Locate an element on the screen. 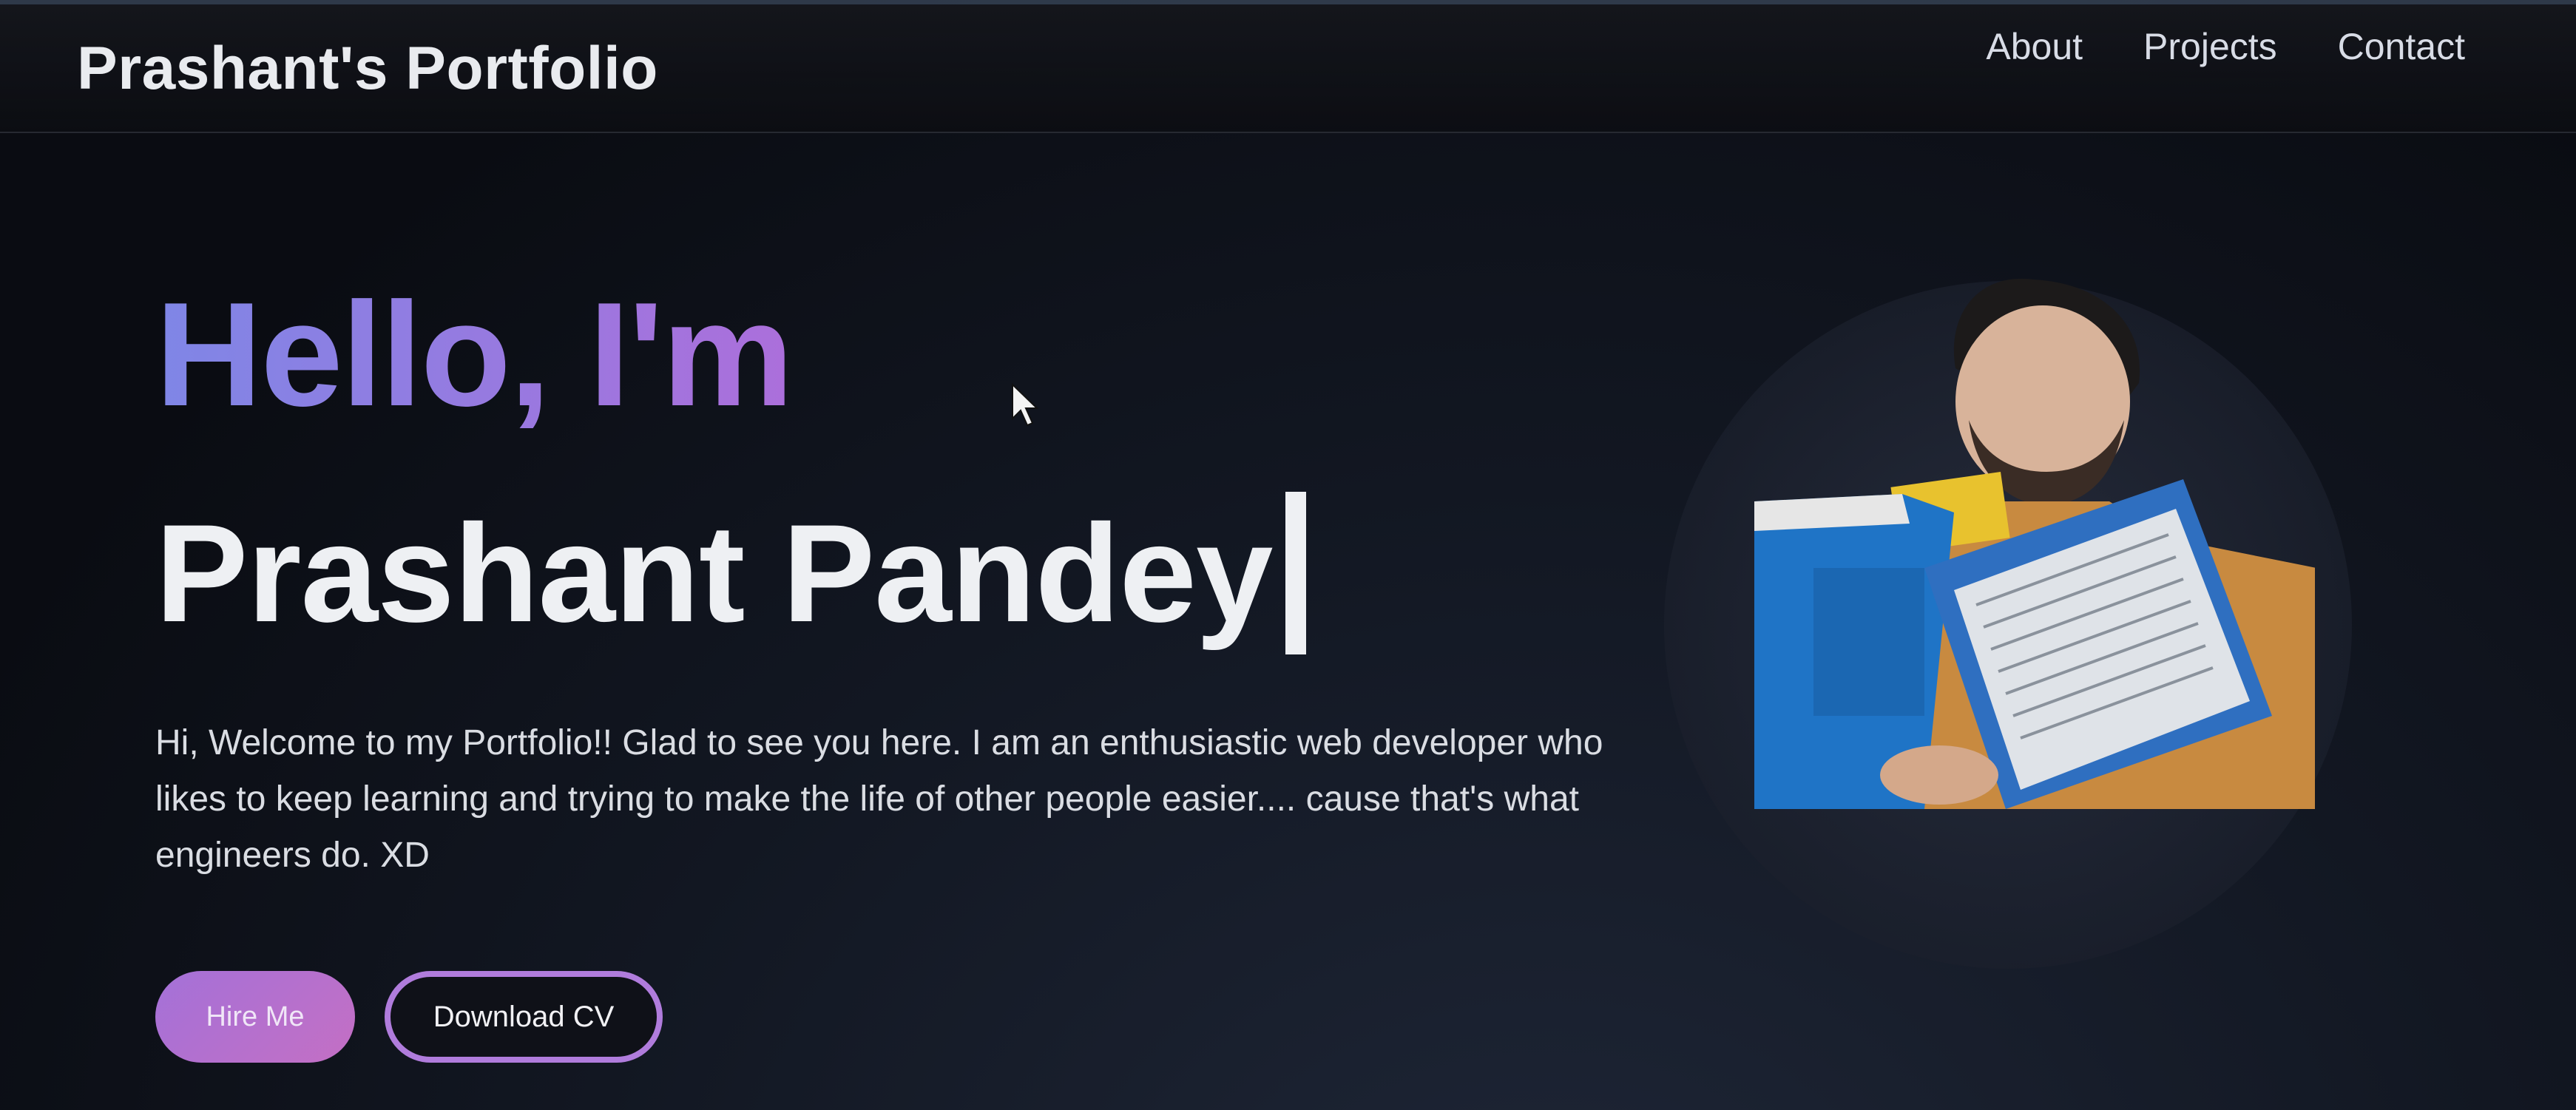 The width and height of the screenshot is (2576, 1110). mouse-pointer-icon is located at coordinates (1025, 405).